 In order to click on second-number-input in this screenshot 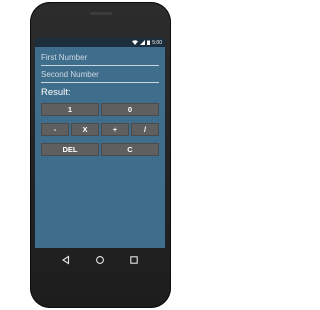, I will do `click(100, 76)`.